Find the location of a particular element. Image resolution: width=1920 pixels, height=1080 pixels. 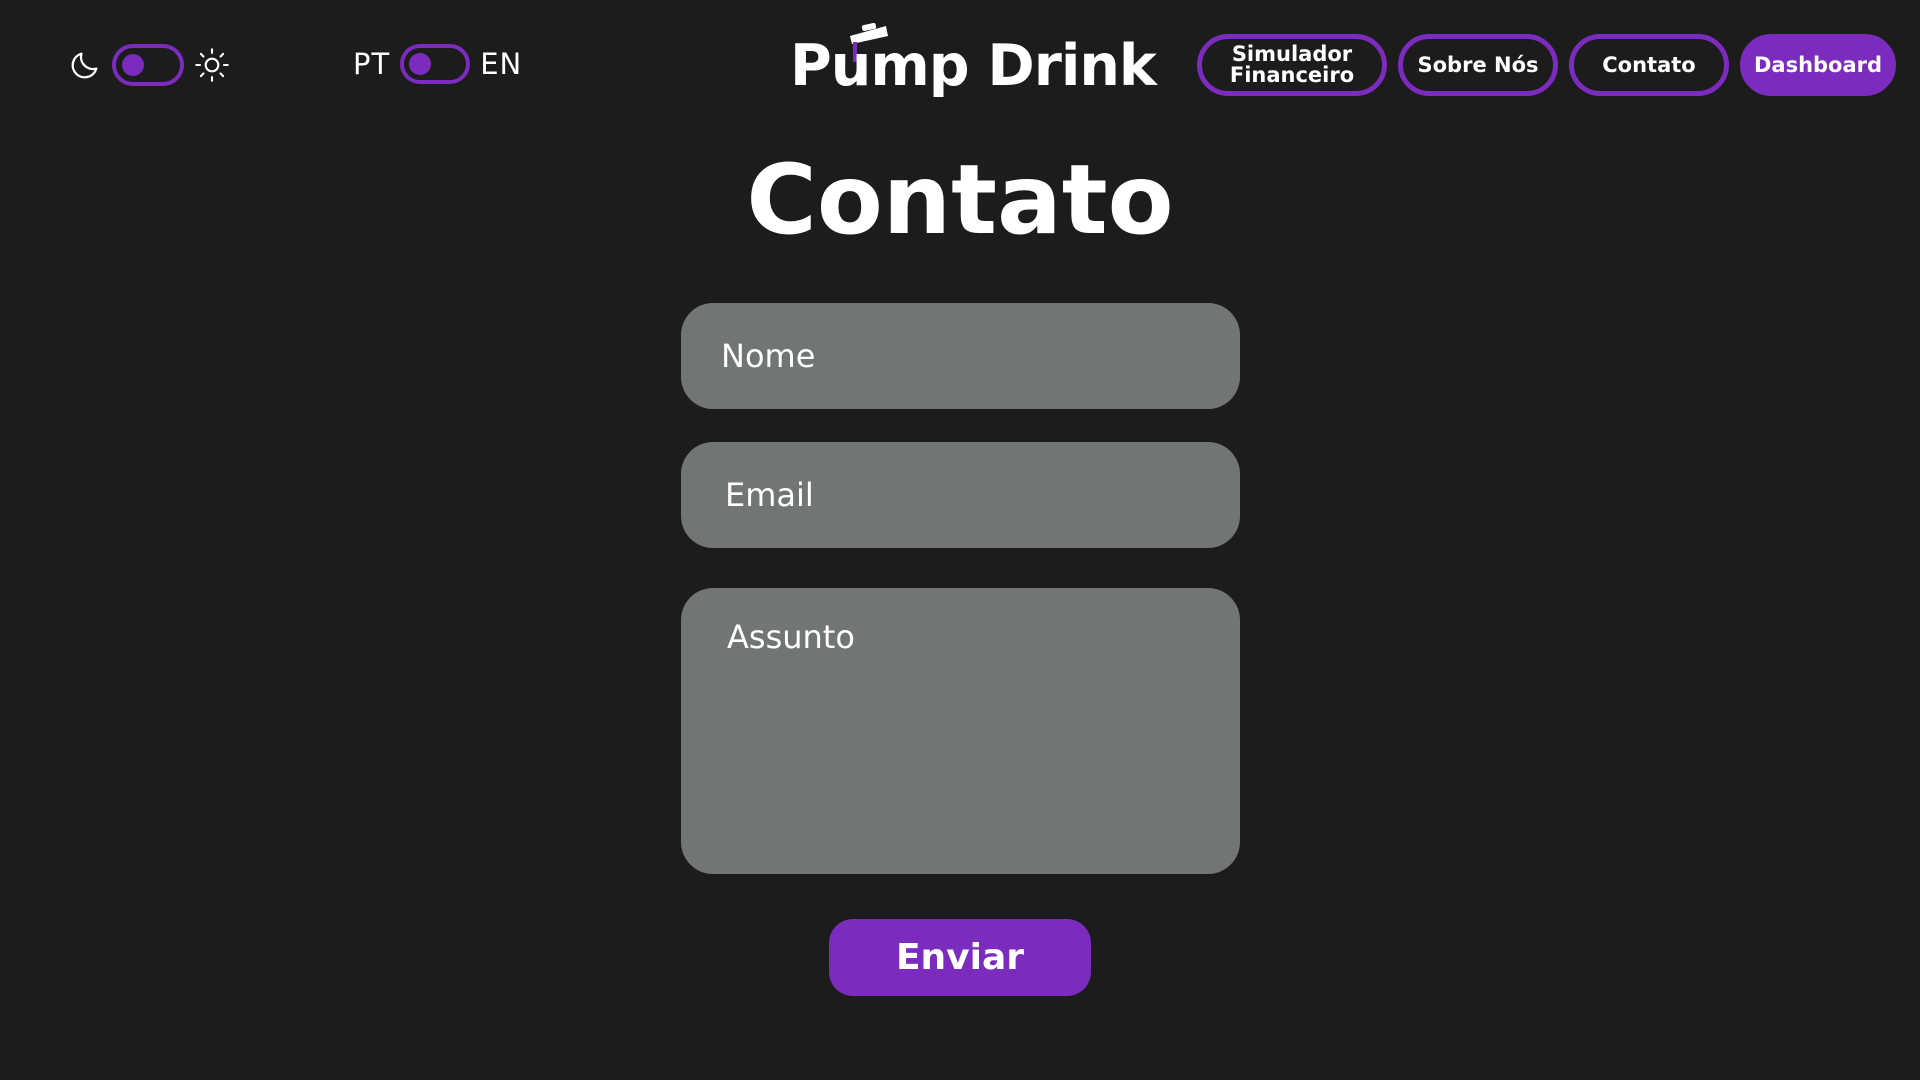

language-toggle-group: PT EN is located at coordinates (437, 64).